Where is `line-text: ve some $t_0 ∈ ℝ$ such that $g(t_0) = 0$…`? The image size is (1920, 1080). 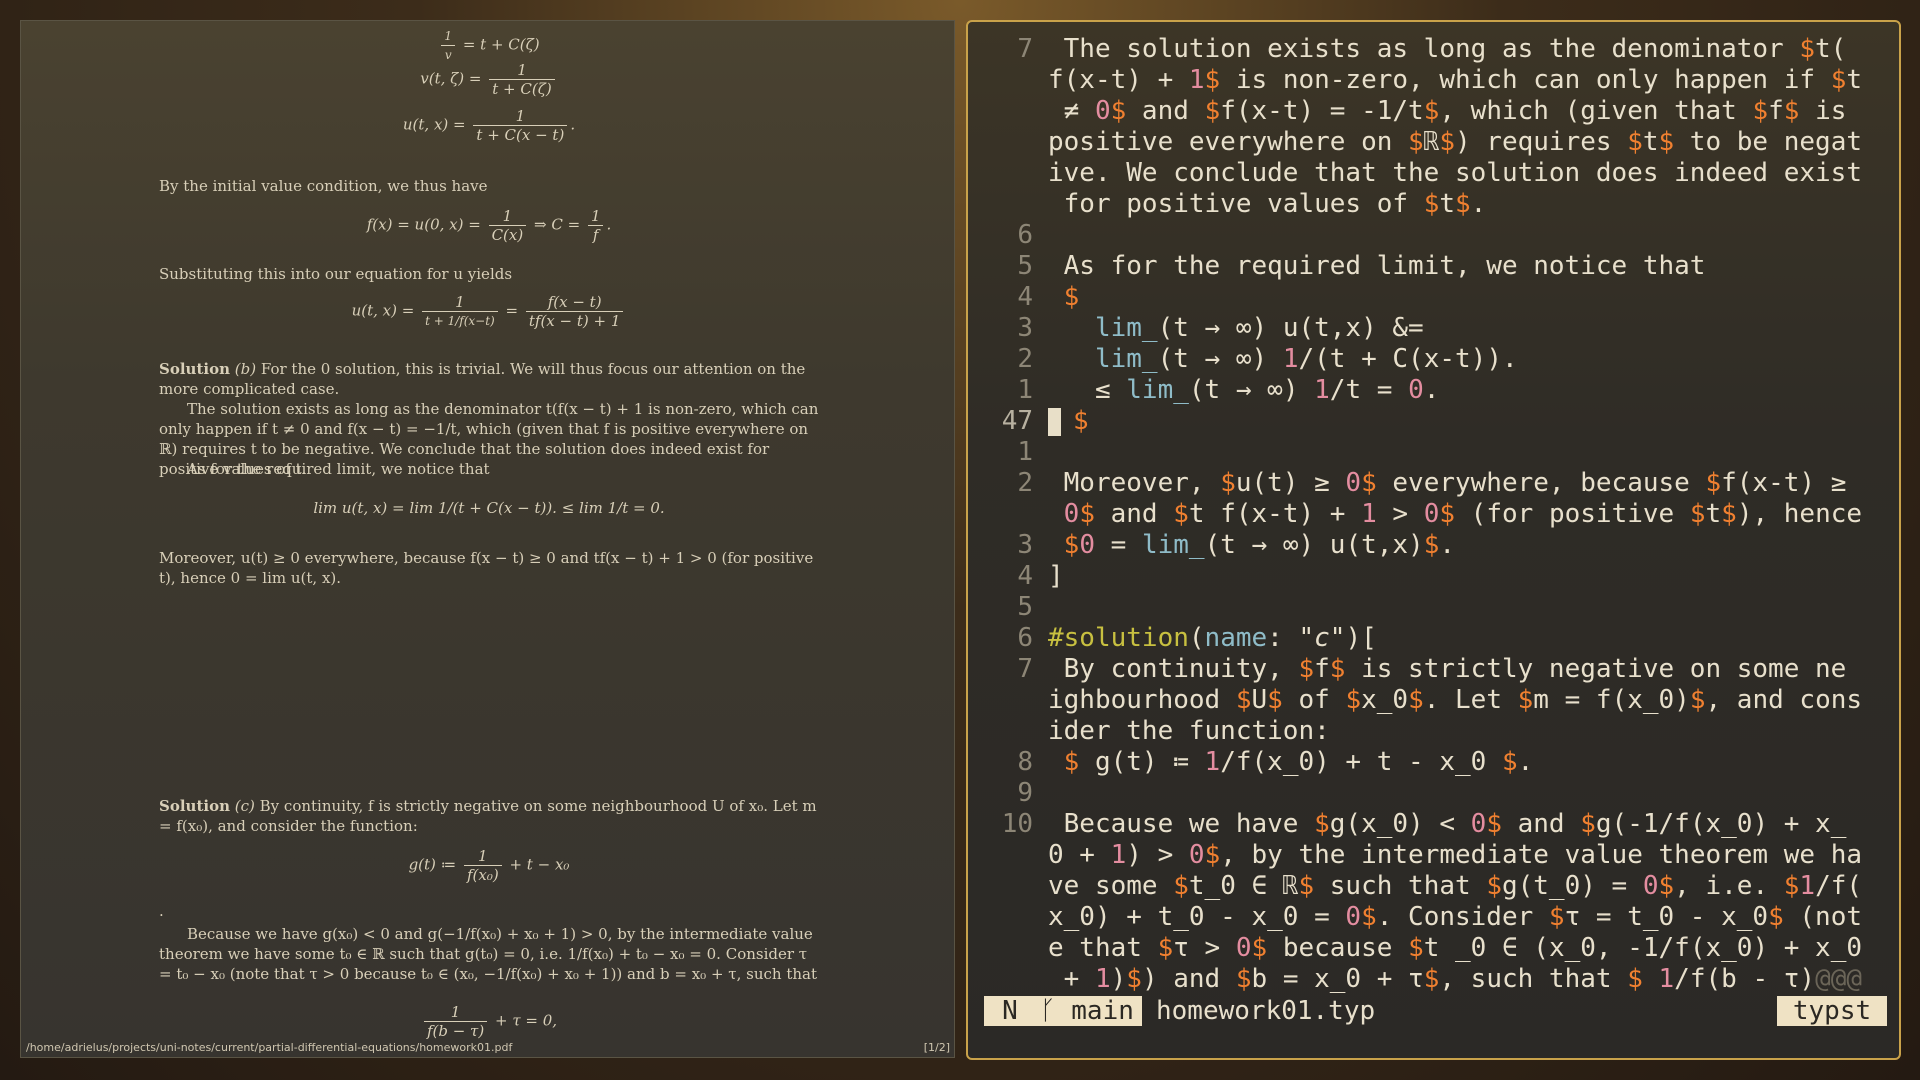 line-text: ve some $t_0 ∈ ℝ$ such that $g(t_0) = 0$… is located at coordinates (1455, 886).